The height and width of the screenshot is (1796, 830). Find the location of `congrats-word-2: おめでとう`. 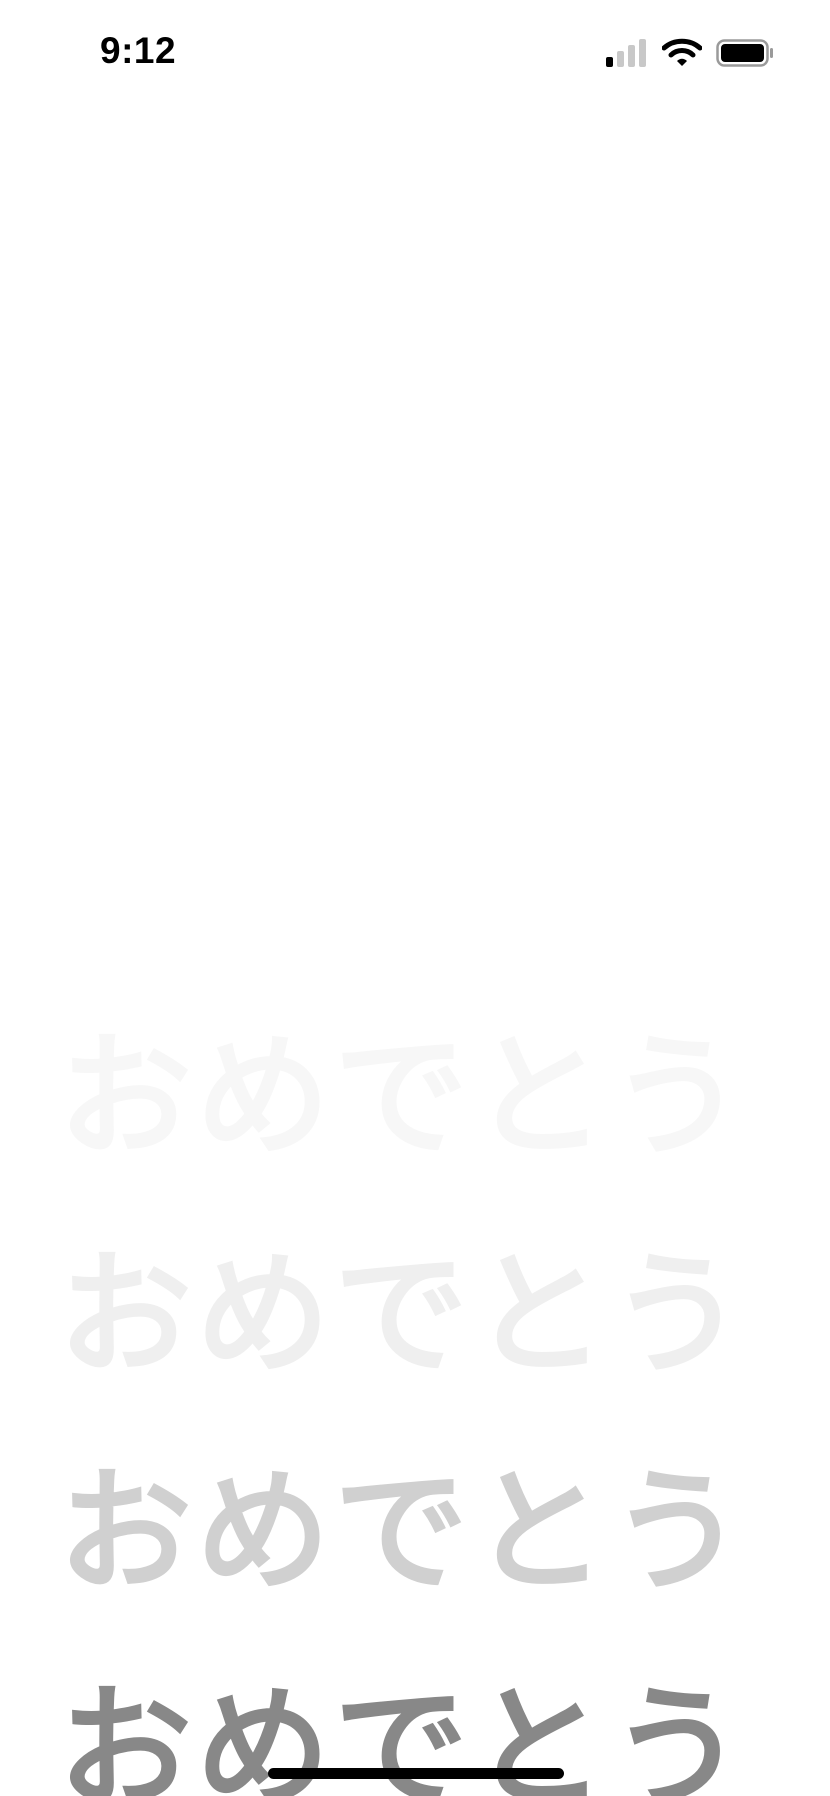

congrats-word-2: おめでとう is located at coordinates (403, 1315).